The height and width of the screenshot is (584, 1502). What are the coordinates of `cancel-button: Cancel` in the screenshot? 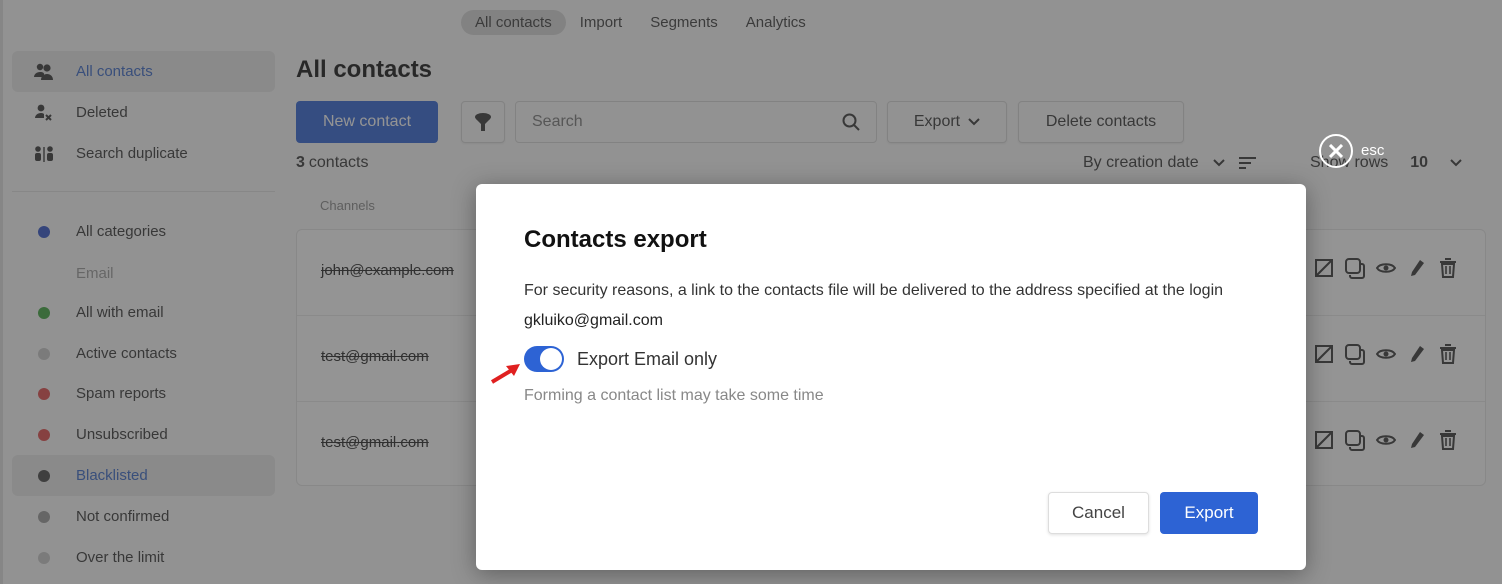 It's located at (1098, 513).